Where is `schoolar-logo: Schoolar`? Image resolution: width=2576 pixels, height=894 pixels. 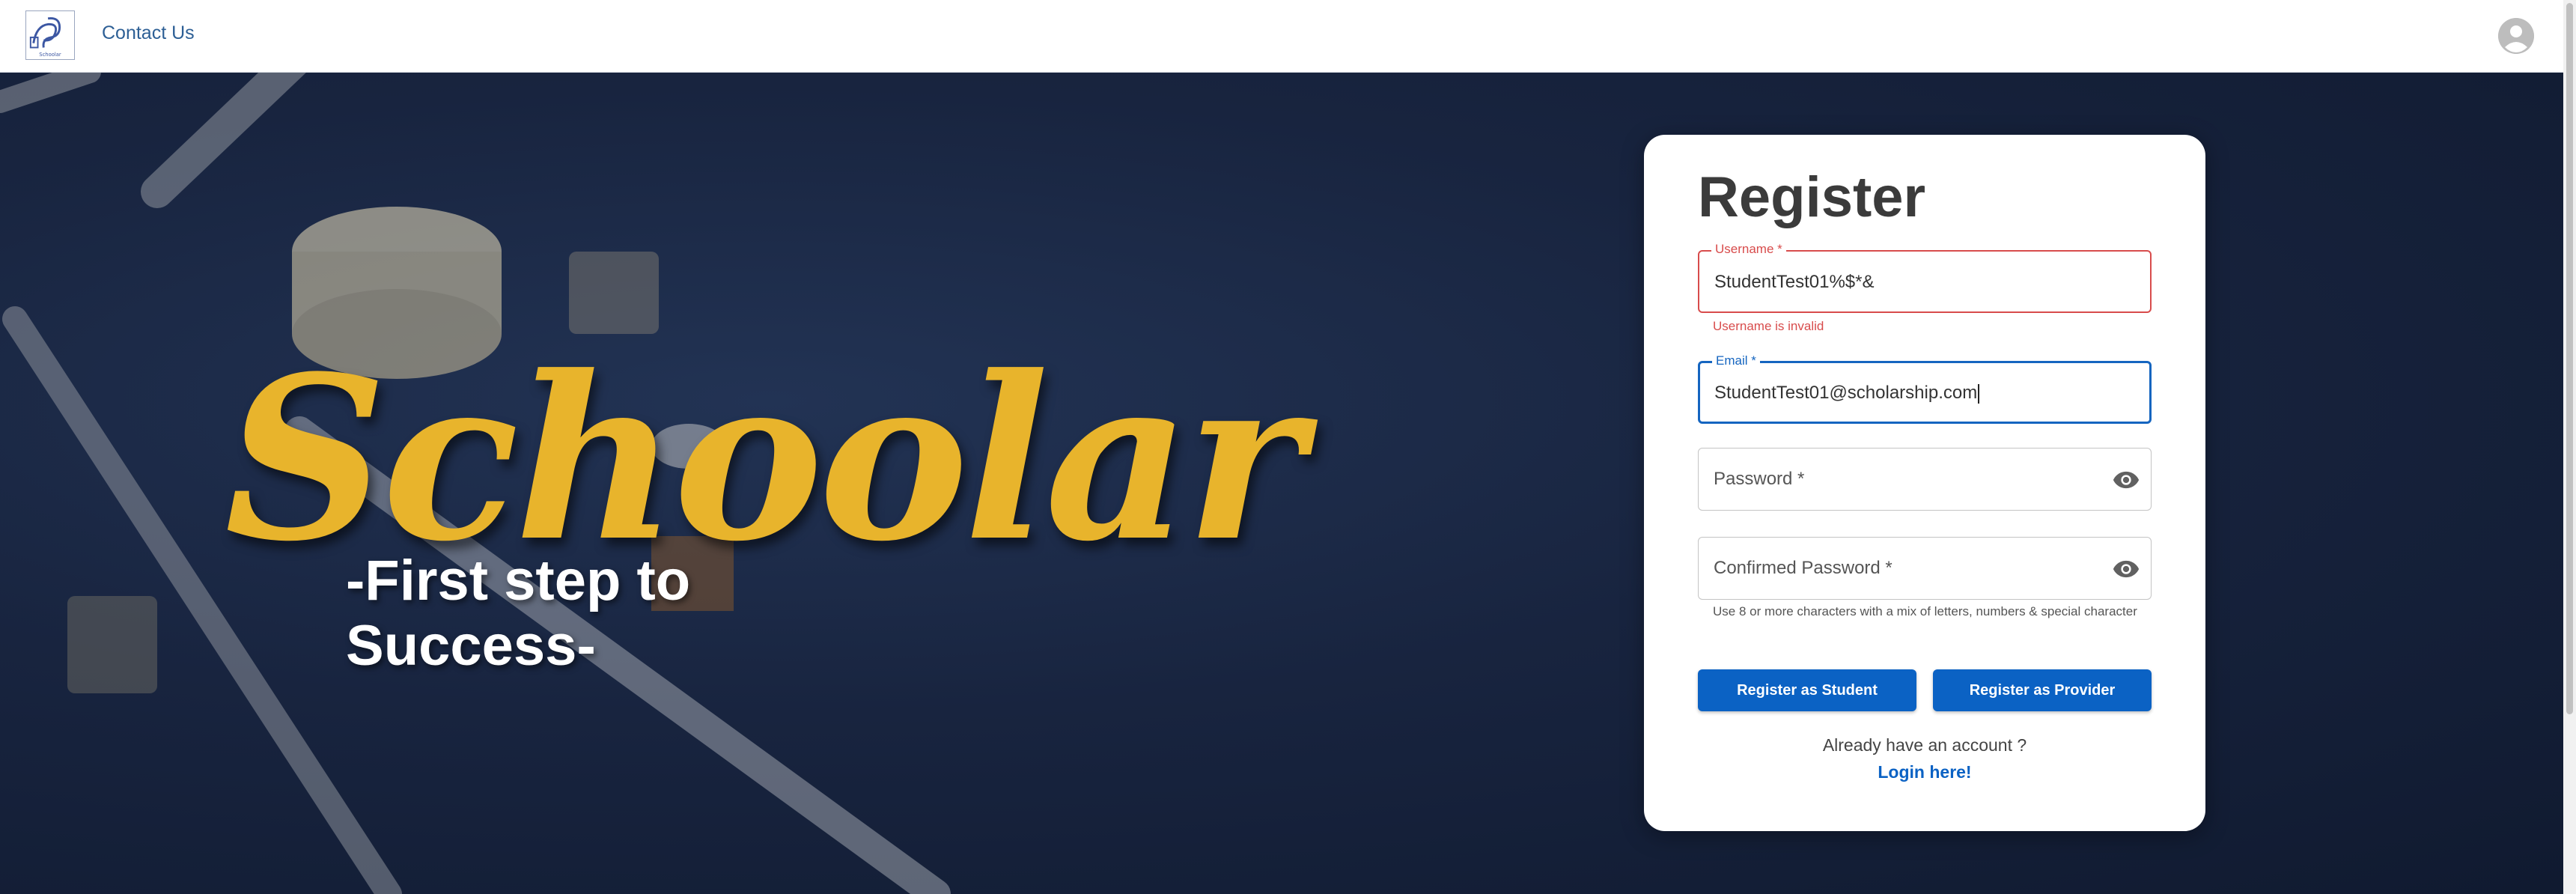 schoolar-logo: Schoolar is located at coordinates (50, 35).